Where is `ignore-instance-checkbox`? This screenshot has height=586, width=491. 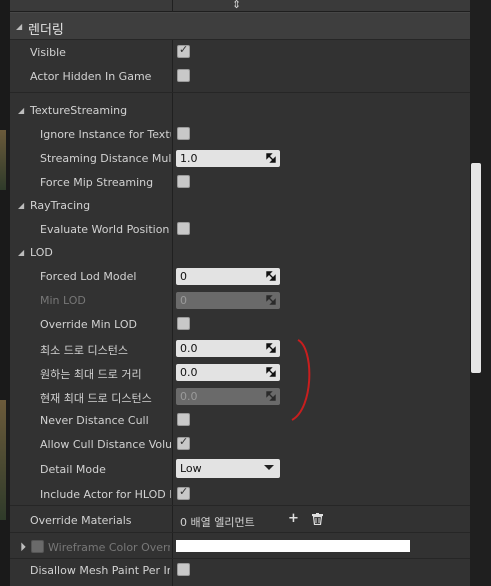
ignore-instance-checkbox is located at coordinates (183, 133).